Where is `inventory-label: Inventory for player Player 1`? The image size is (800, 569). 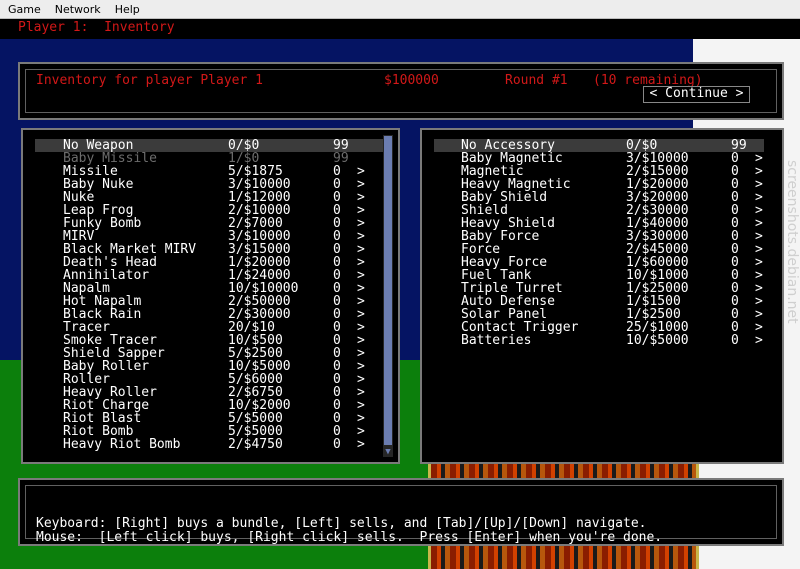 inventory-label: Inventory for player Player 1 is located at coordinates (149, 80).